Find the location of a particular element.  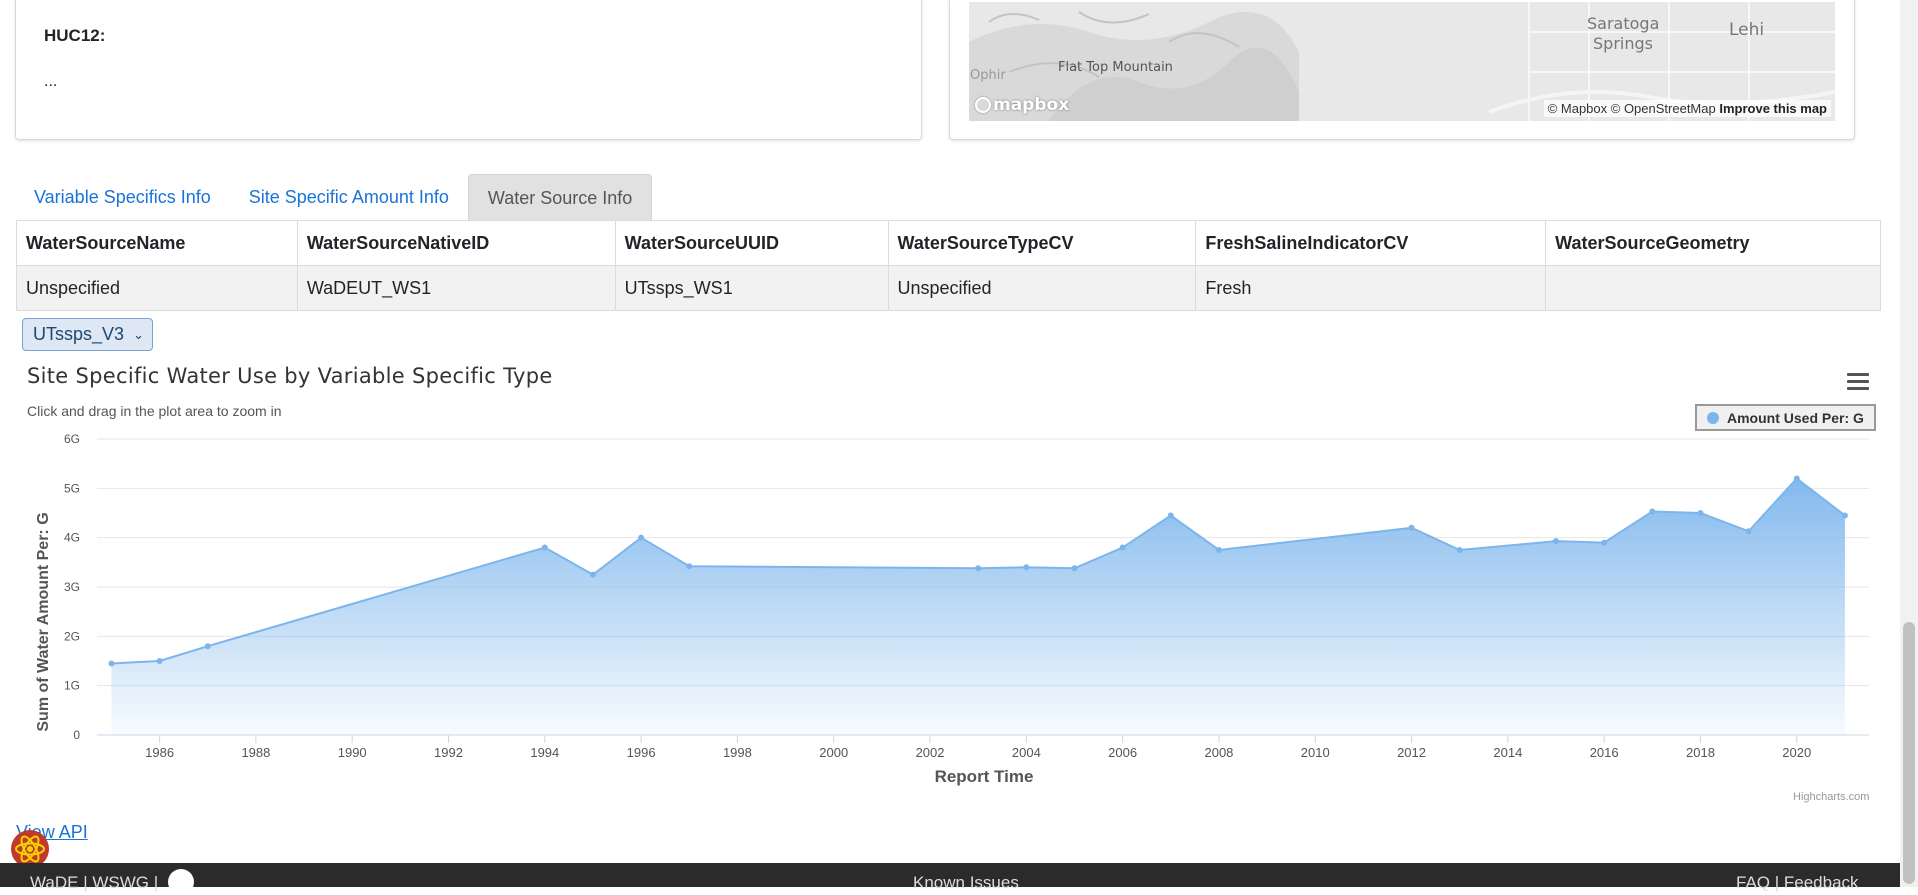

map-label-ophir: Ophir is located at coordinates (988, 75).